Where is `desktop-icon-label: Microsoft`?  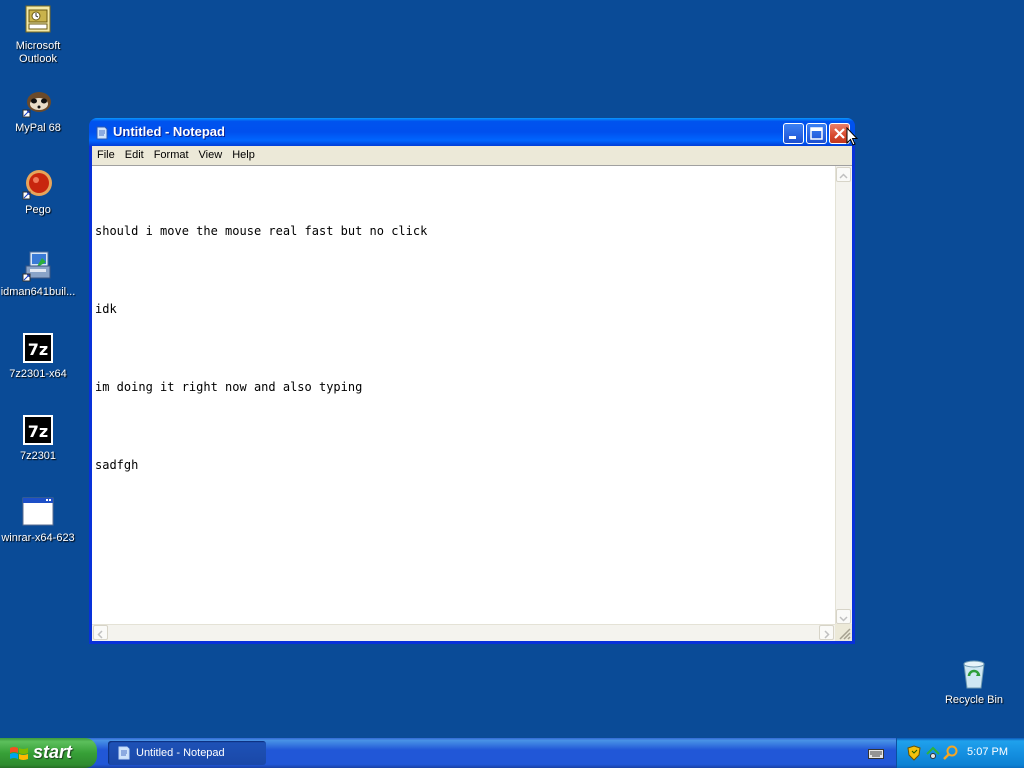
desktop-icon-label: Microsoft is located at coordinates (38, 46).